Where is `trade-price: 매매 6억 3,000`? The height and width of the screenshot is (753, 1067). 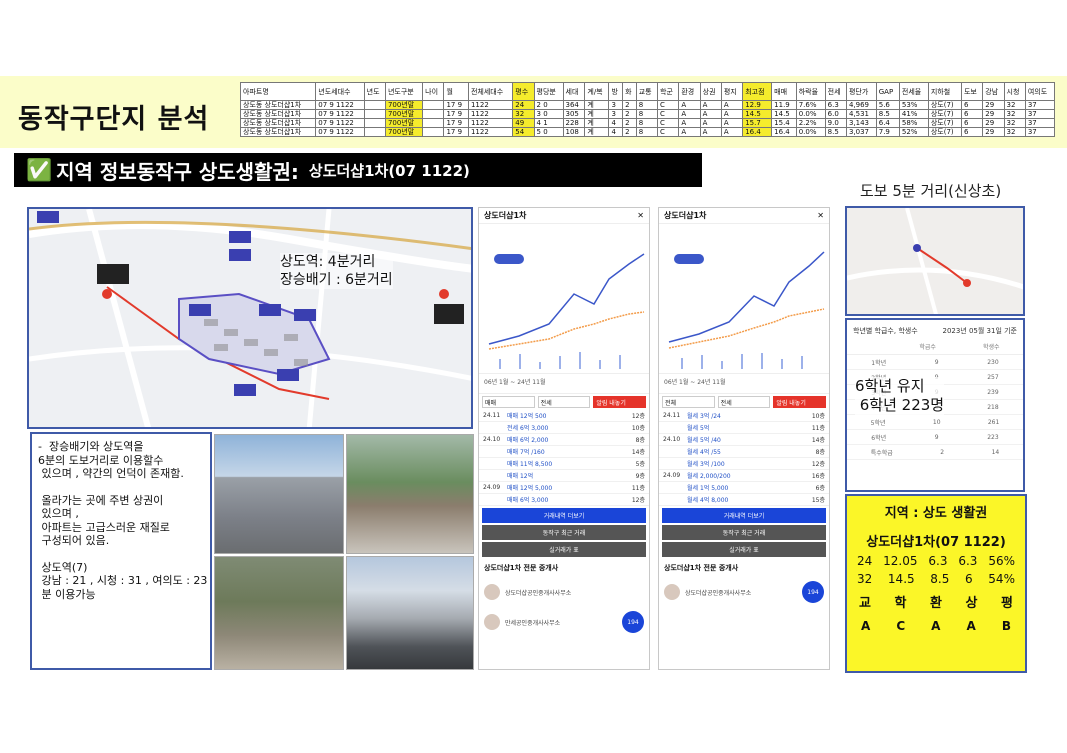 trade-price: 매매 6억 3,000 is located at coordinates (528, 500).